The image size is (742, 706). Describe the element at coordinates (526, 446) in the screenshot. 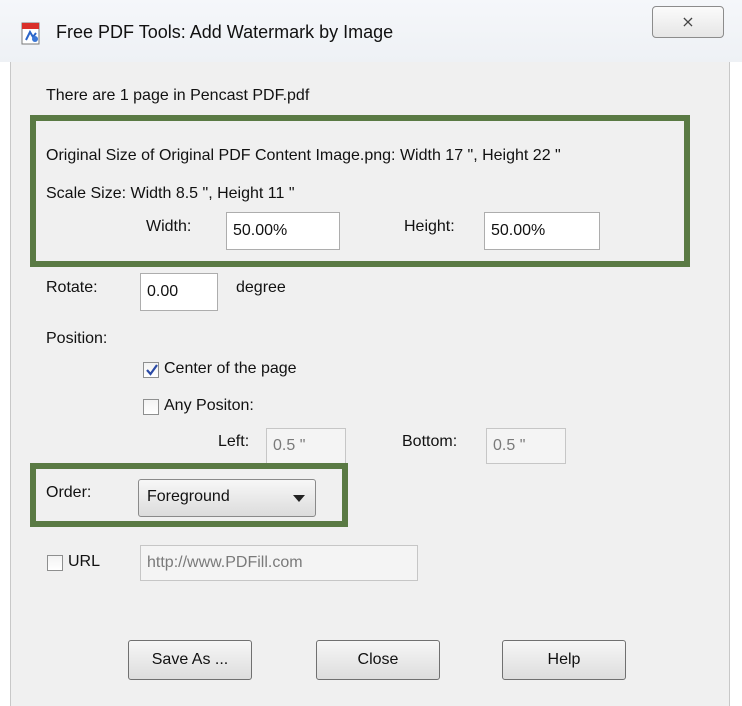

I see `bottom-input: 0.5 "` at that location.